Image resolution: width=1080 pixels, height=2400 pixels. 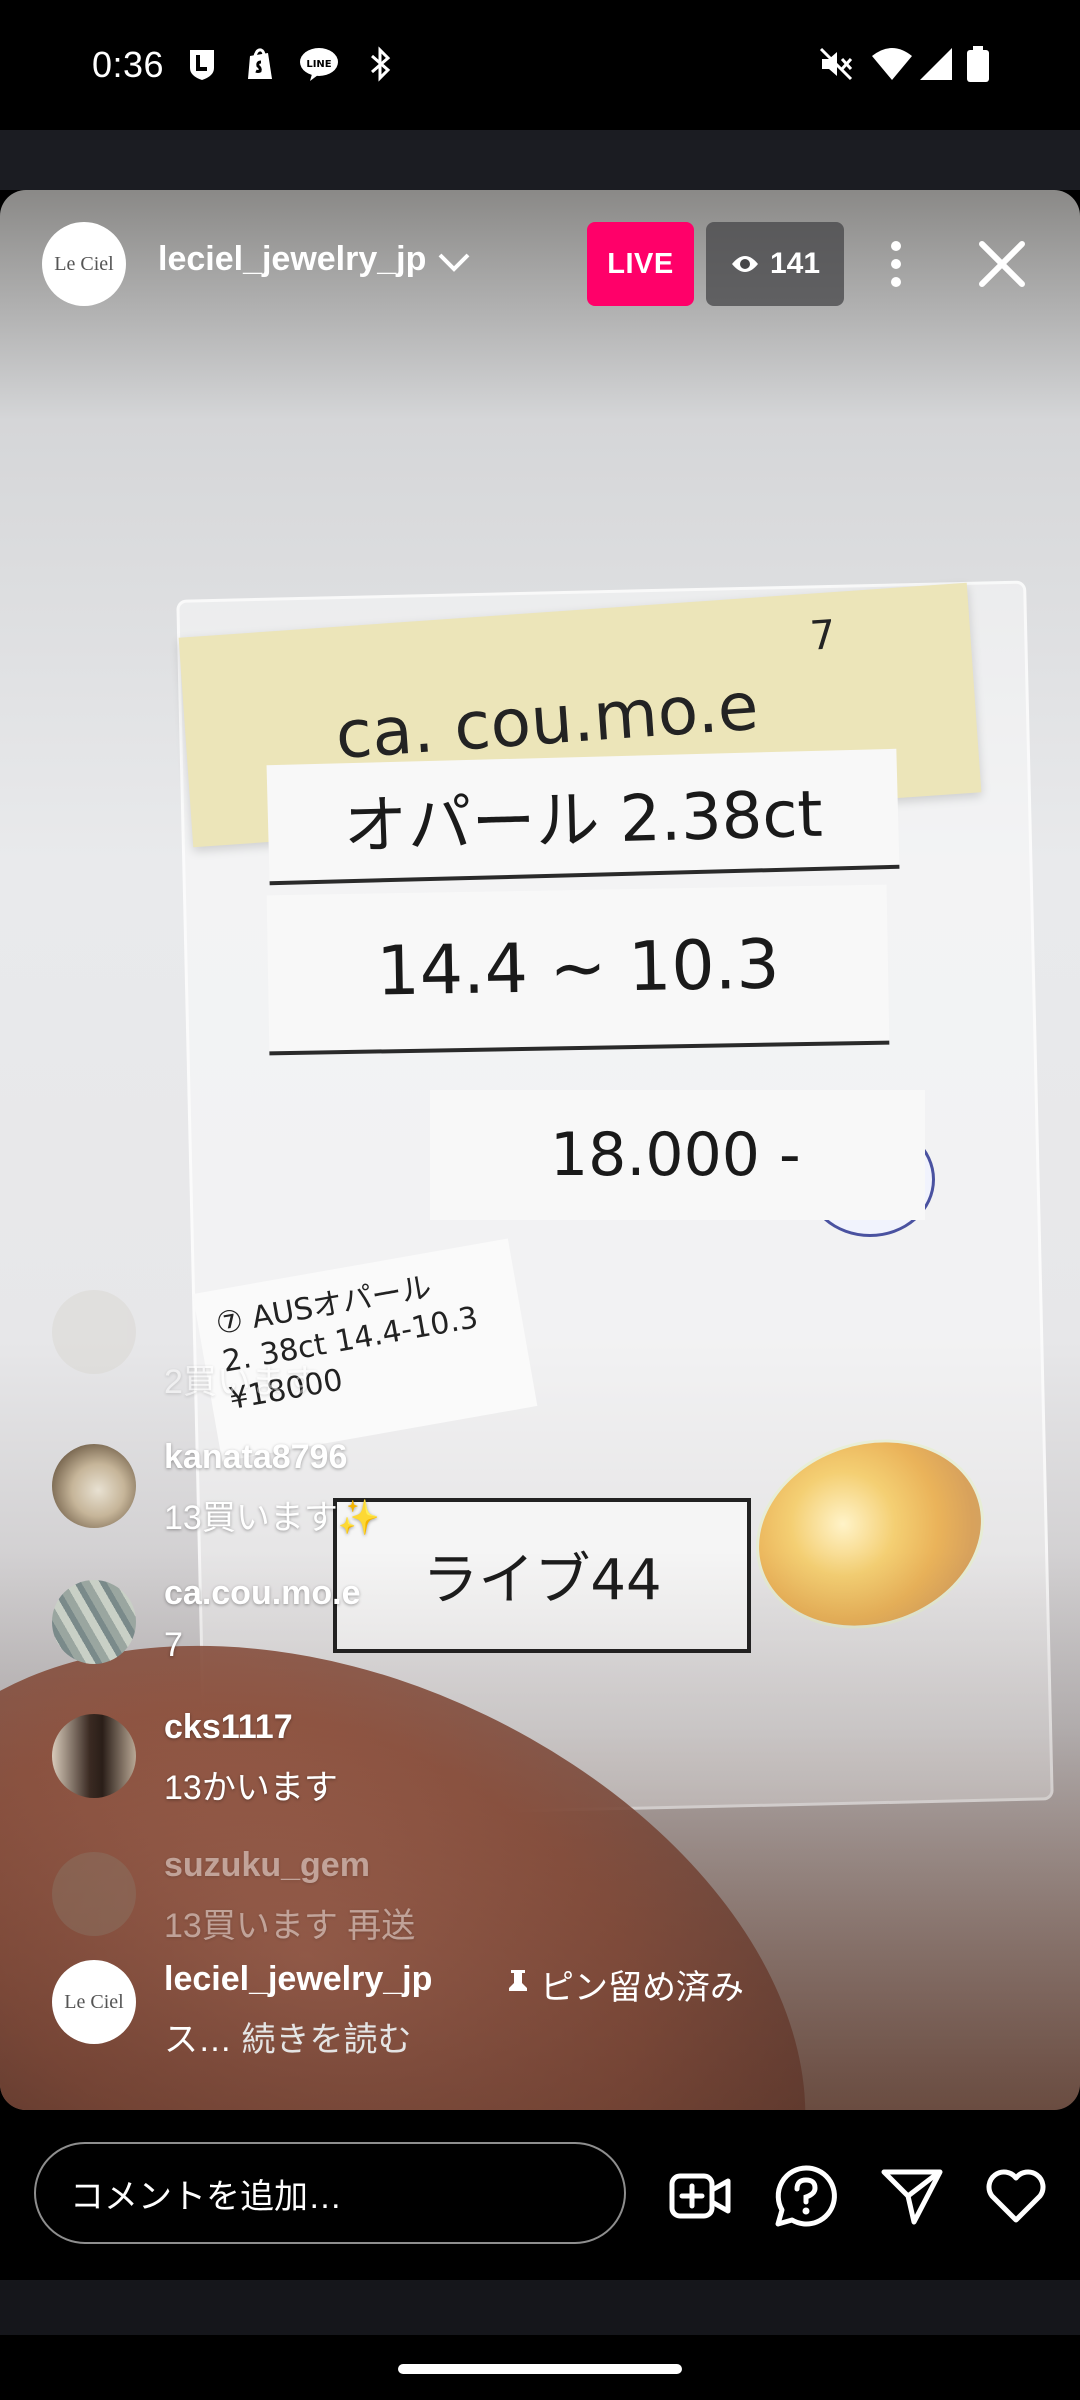 What do you see at coordinates (290, 1926) in the screenshot?
I see `comment-text: 13買います 再送` at bounding box center [290, 1926].